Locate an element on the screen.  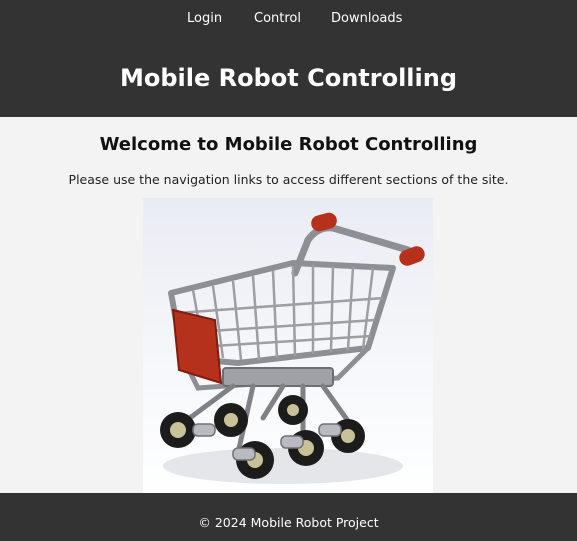
footer-copyright: © 2024 Mobile Robot Project is located at coordinates (288, 522).